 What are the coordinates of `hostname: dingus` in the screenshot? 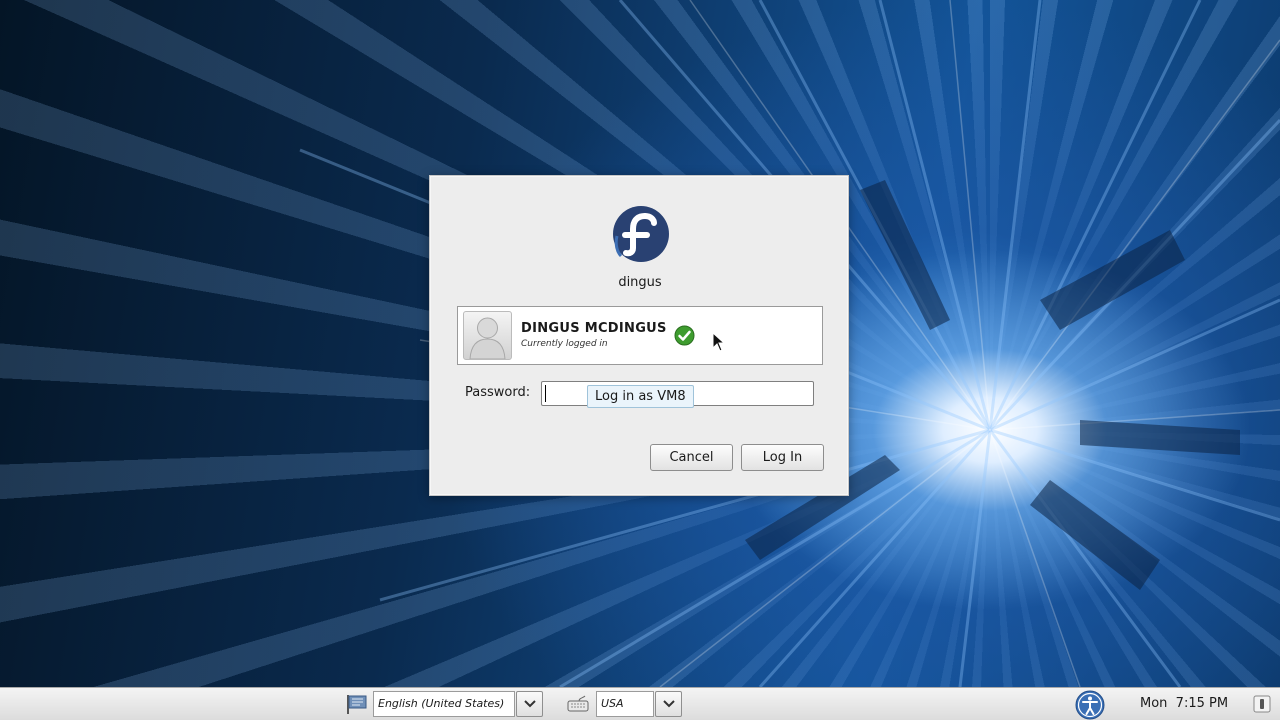 It's located at (640, 282).